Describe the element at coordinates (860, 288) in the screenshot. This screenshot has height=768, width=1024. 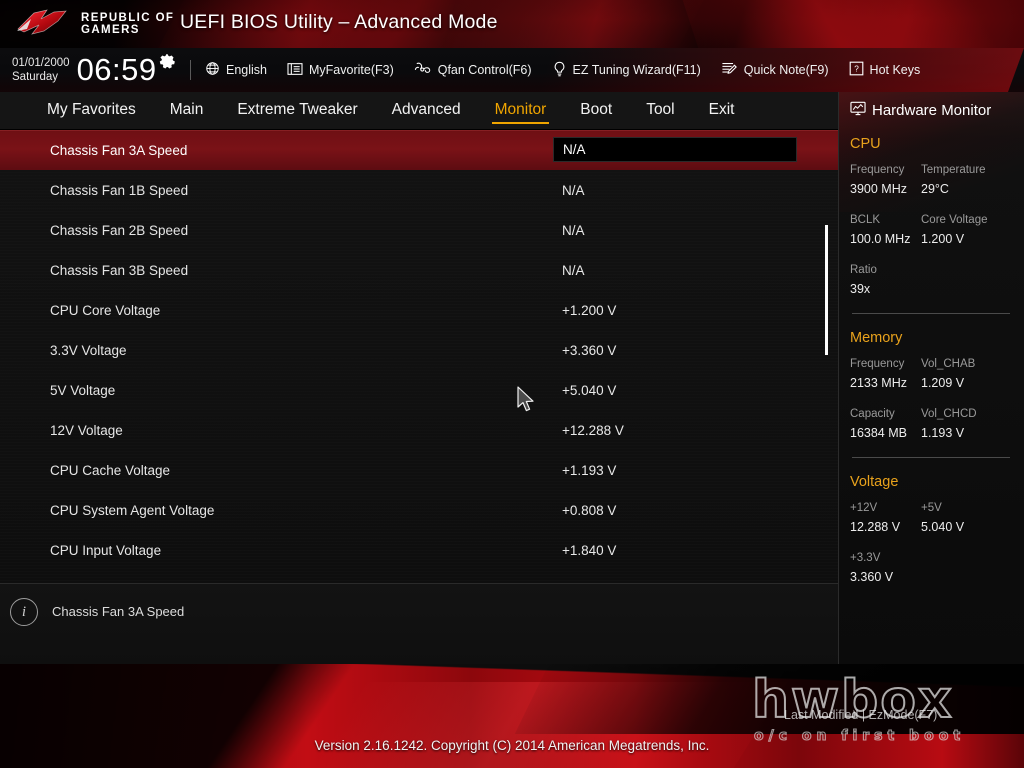
I see `hw-value: 39x` at that location.